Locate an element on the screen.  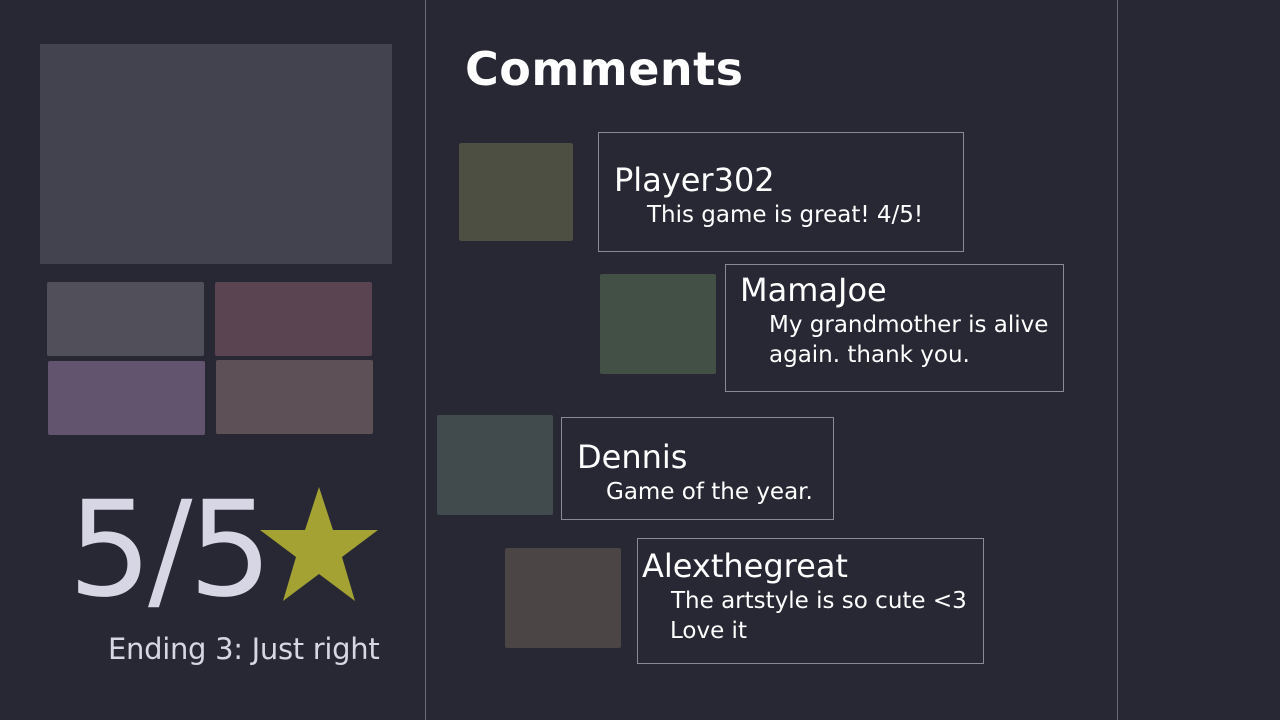
main-screenshot is located at coordinates (216, 154).